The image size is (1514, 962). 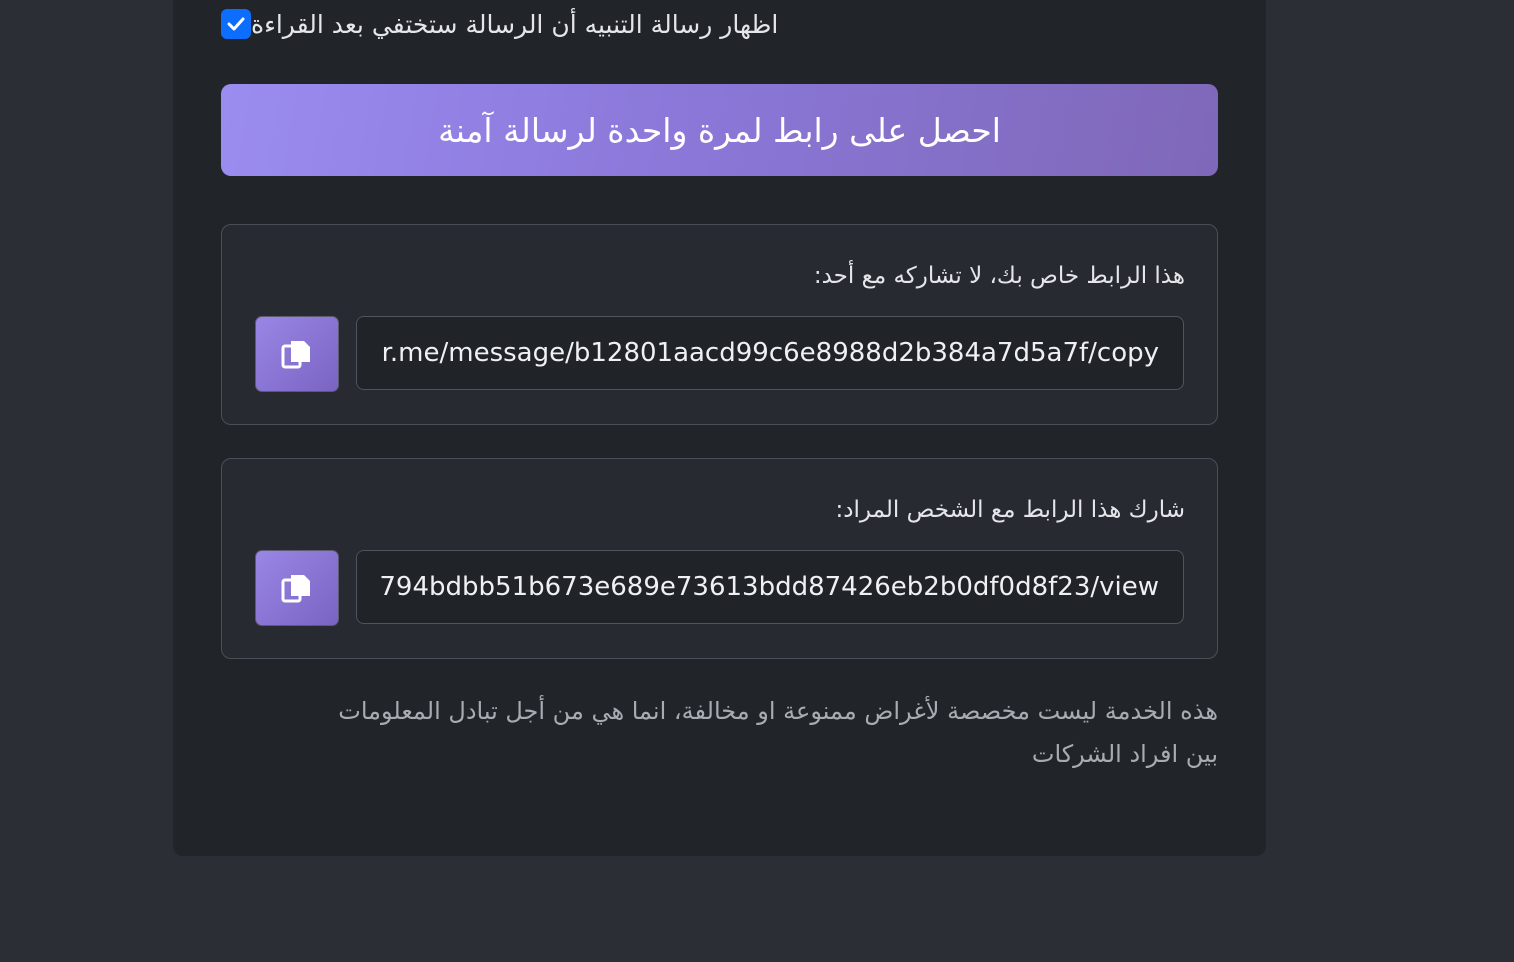 What do you see at coordinates (999, 276) in the screenshot?
I see `private-link-label: هذا الرابط خاص بك، لا تشاركه مع أحد:` at bounding box center [999, 276].